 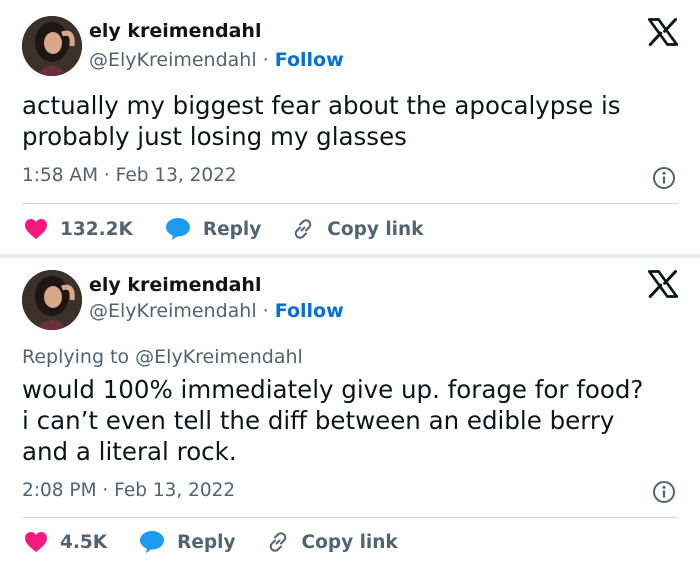 I want to click on tweet-actions: 4.5K Reply Copy link, so click(x=211, y=542).